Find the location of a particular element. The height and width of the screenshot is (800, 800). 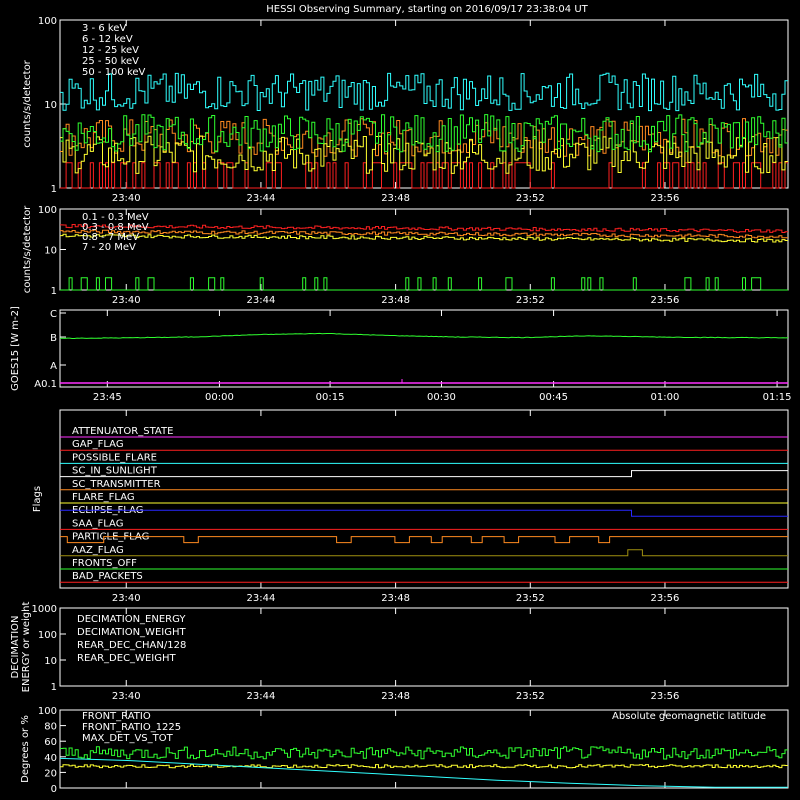

lightcurve-low-xtick-label: 23:52 is located at coordinates (530, 198).